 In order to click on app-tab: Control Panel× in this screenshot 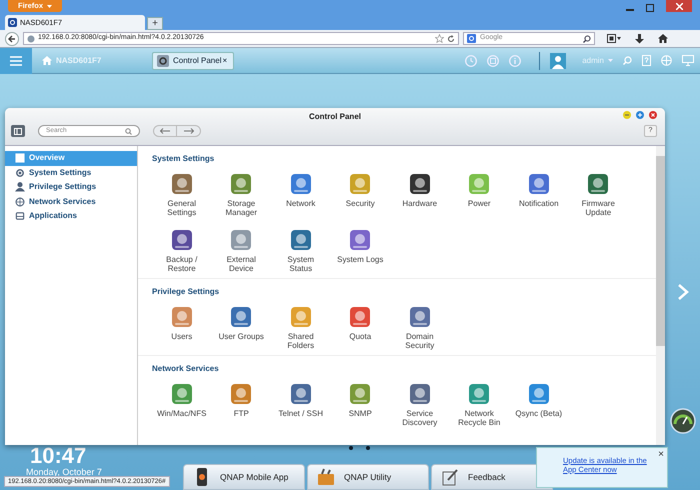, I will do `click(193, 61)`.